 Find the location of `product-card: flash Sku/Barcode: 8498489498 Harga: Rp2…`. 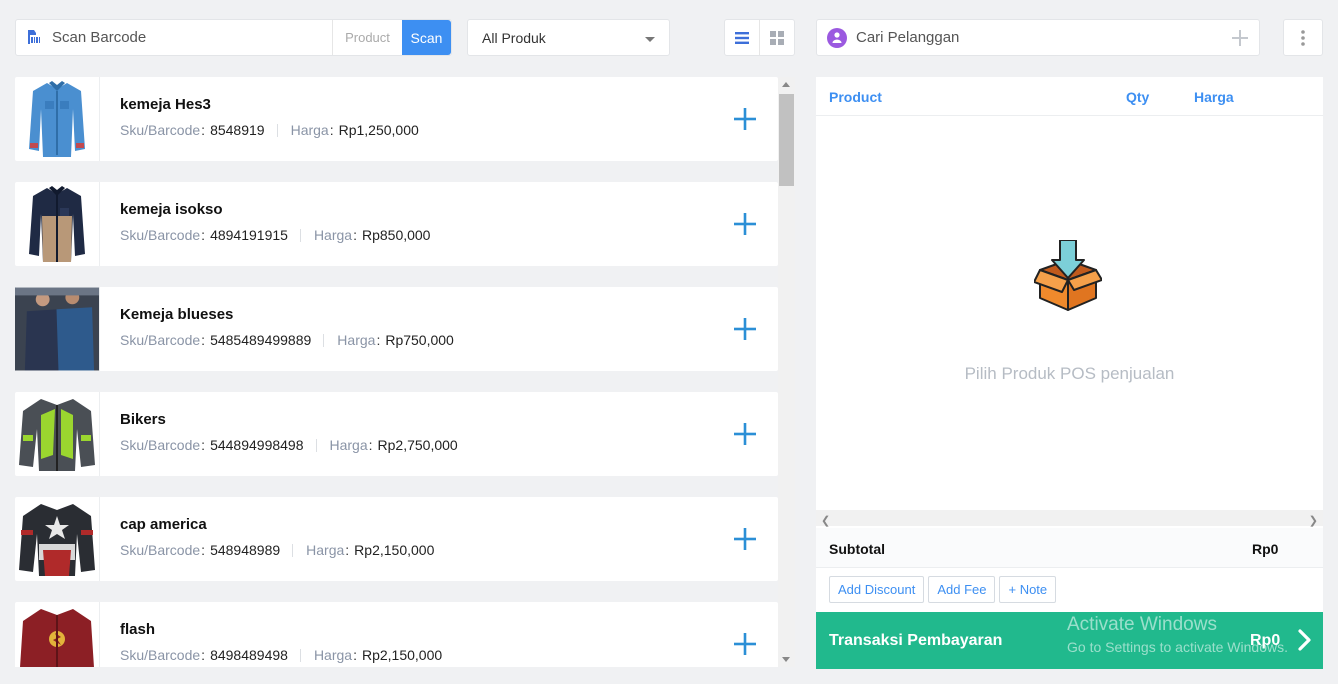

product-card: flash Sku/Barcode: 8498489498 Harga: Rp2… is located at coordinates (396, 634).